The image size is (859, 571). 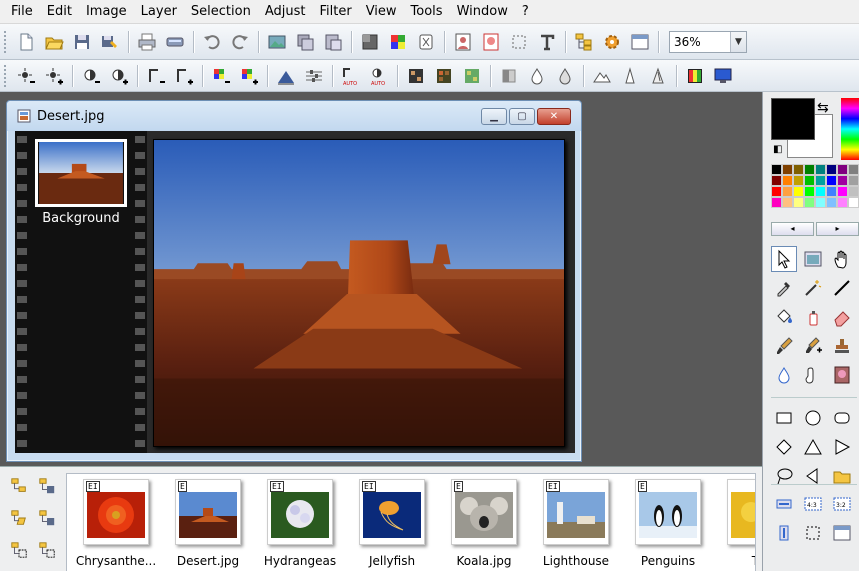 I want to click on browser-crop-button, so click(x=47, y=550).